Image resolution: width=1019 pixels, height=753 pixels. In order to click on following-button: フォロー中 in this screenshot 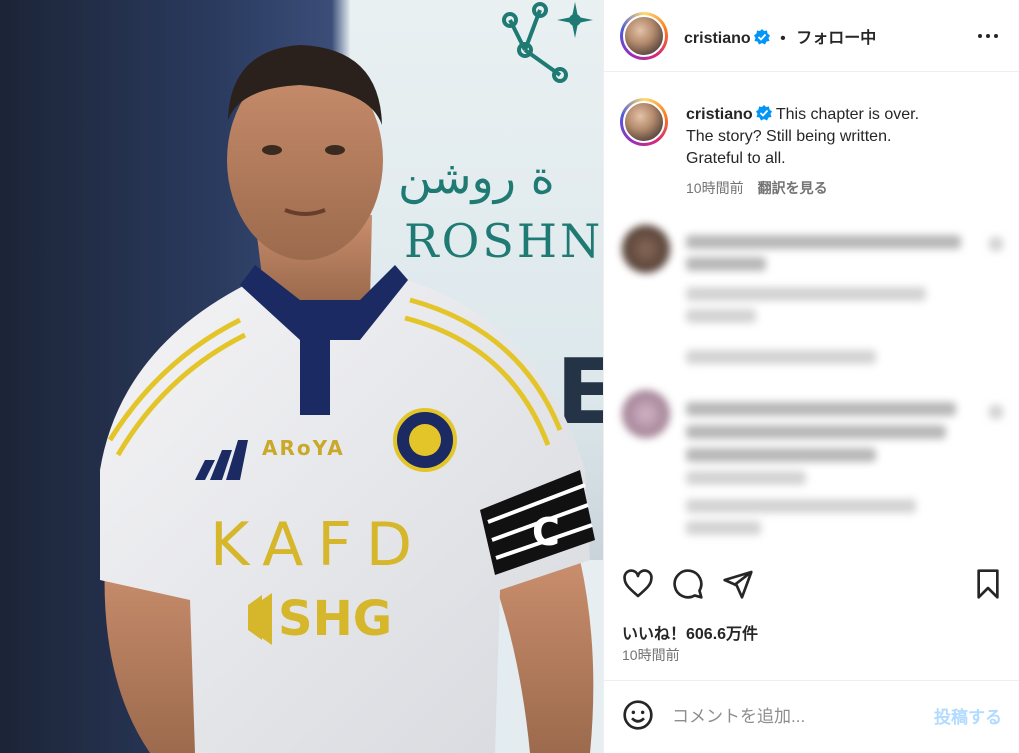, I will do `click(836, 38)`.